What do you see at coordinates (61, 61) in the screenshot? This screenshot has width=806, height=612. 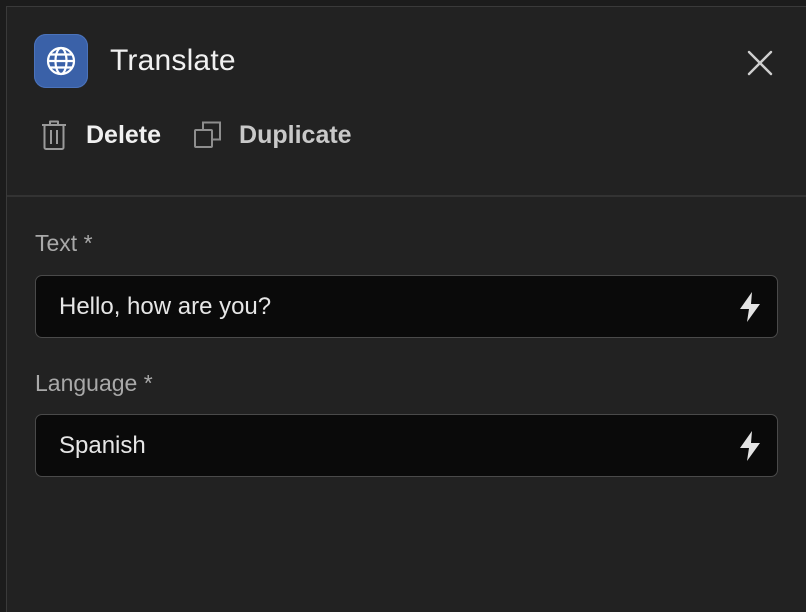 I see `globe-icon` at bounding box center [61, 61].